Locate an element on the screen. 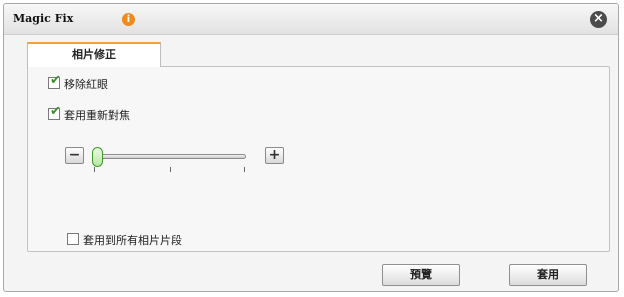 This screenshot has width=624, height=297. remove-red-eye-checkbox: ✔ is located at coordinates (54, 81).